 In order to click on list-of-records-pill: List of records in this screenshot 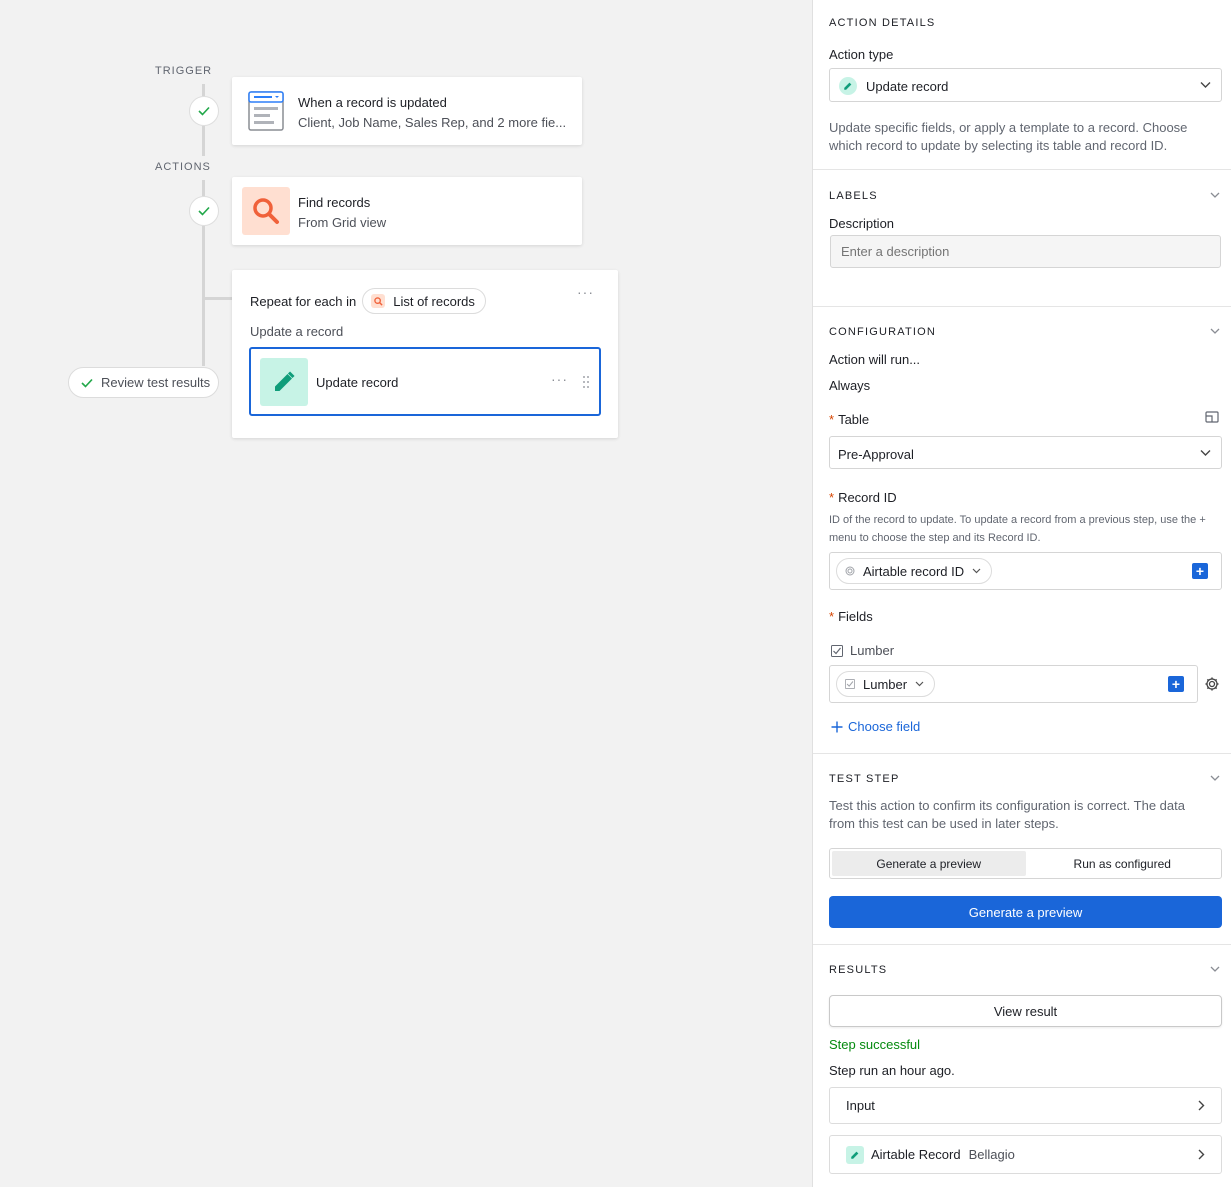, I will do `click(424, 301)`.